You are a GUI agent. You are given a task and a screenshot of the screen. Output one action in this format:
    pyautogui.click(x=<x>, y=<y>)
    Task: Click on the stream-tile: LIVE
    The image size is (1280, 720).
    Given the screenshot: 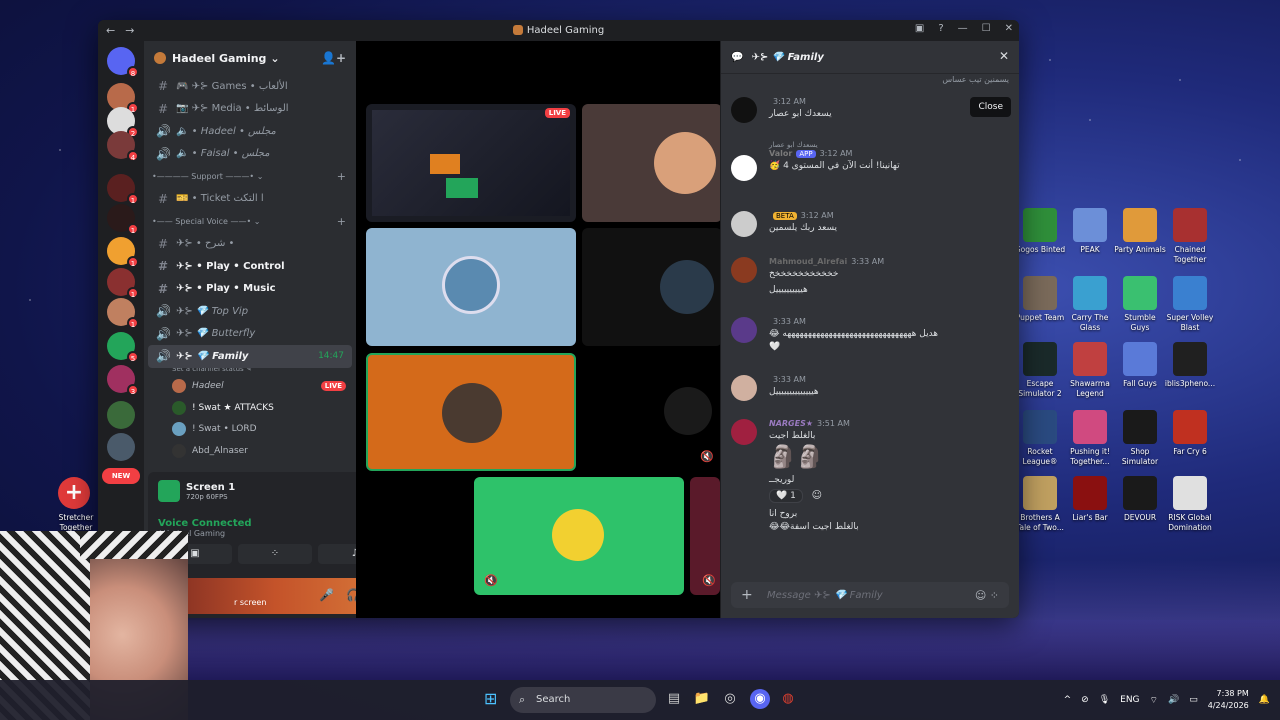 What is the action you would take?
    pyautogui.click(x=471, y=163)
    